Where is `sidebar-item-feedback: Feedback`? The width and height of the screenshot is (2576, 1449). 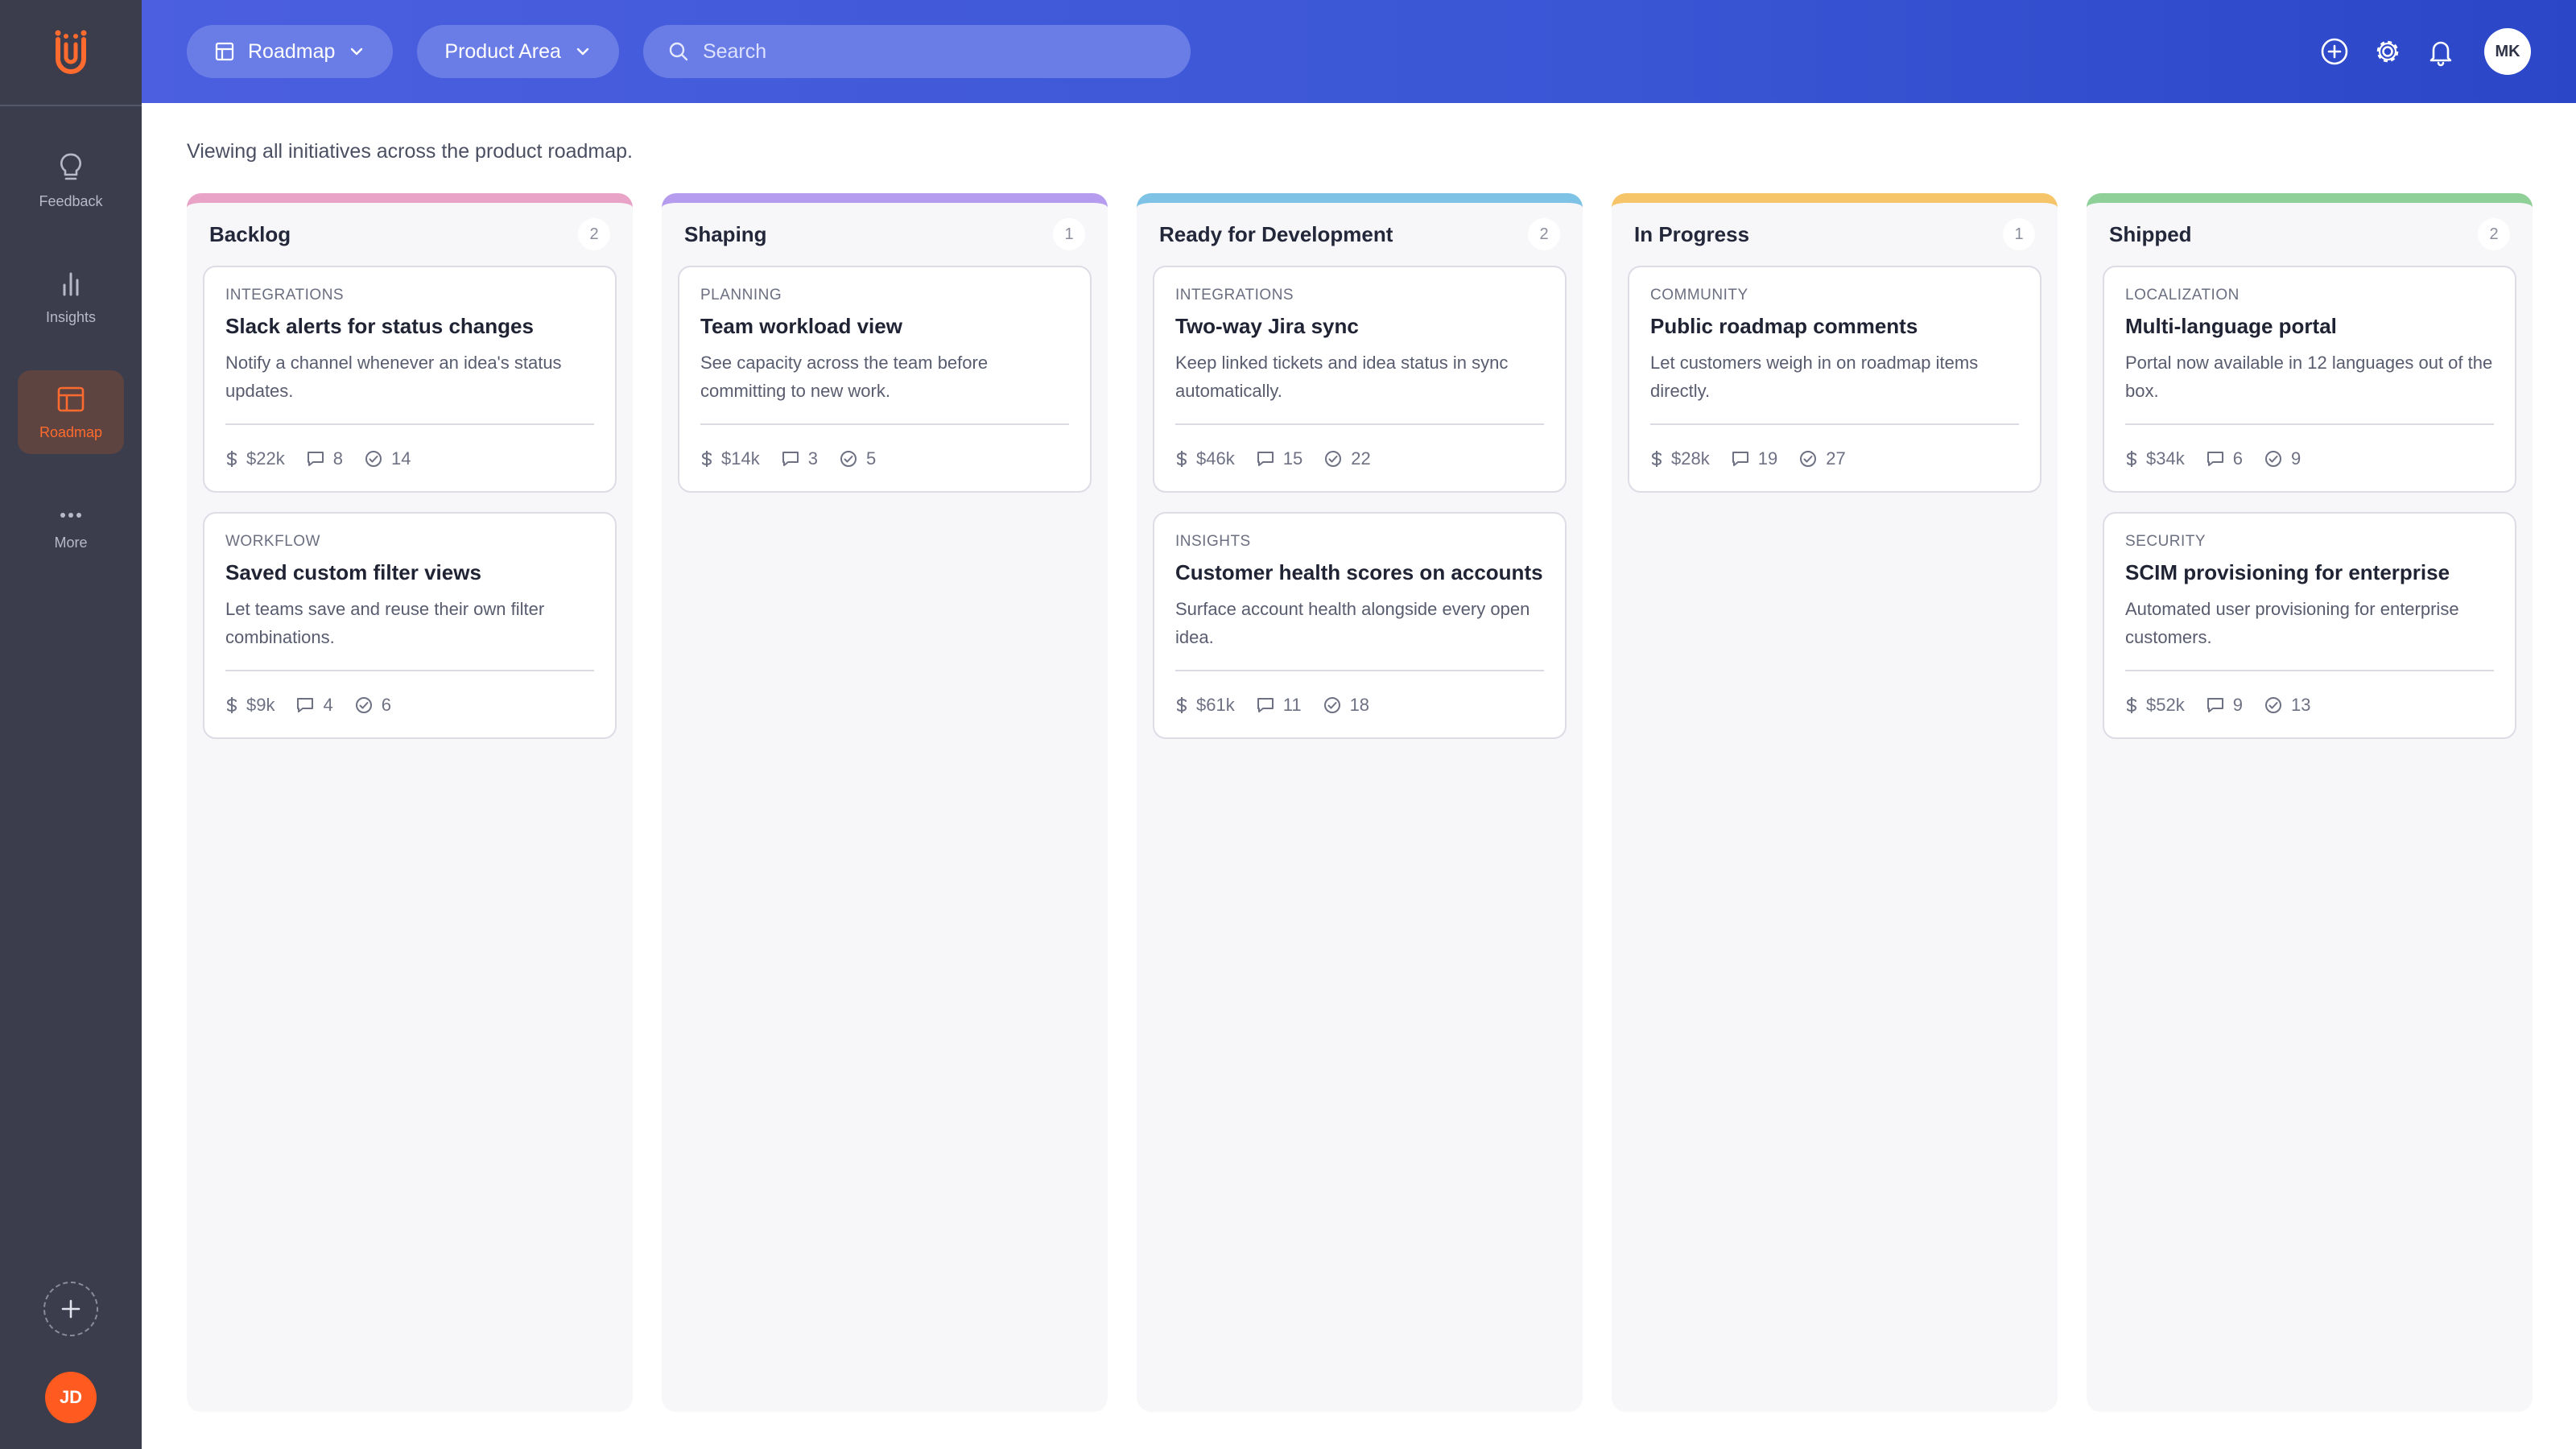
sidebar-item-feedback: Feedback is located at coordinates (71, 180).